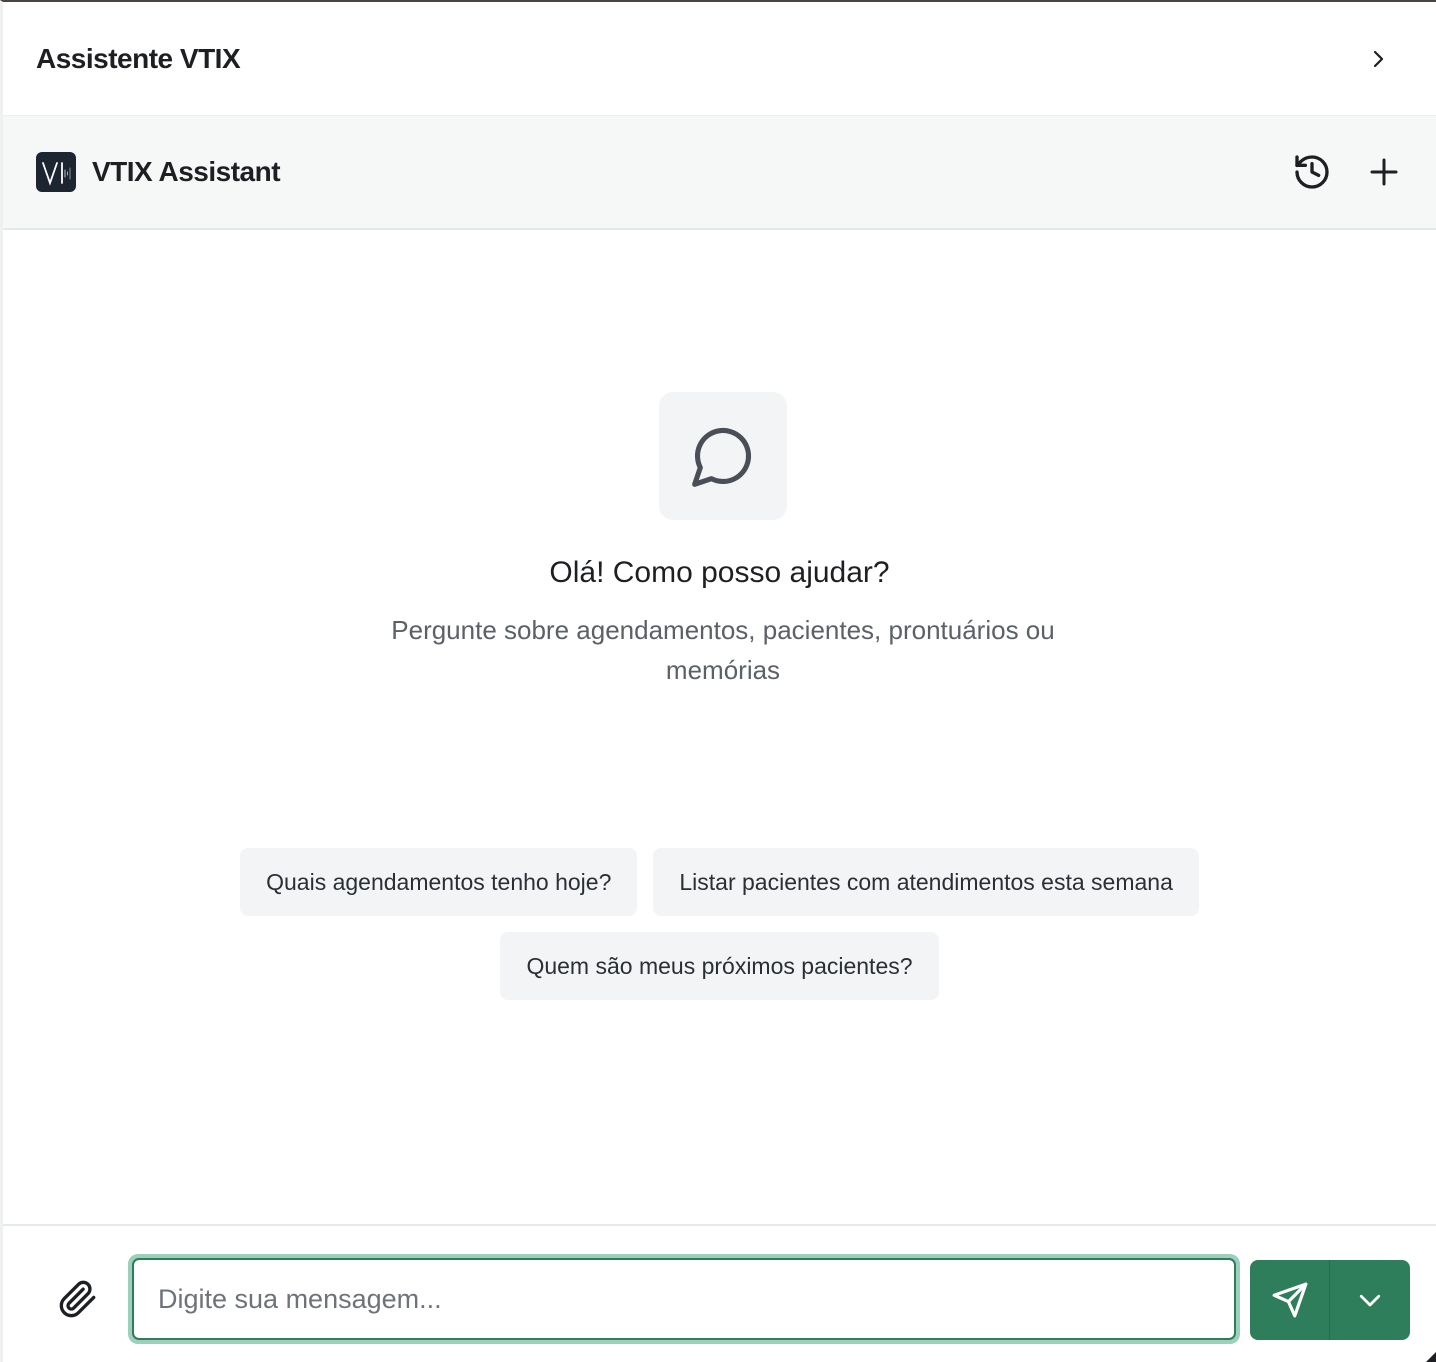  I want to click on send-button, so click(1290, 1300).